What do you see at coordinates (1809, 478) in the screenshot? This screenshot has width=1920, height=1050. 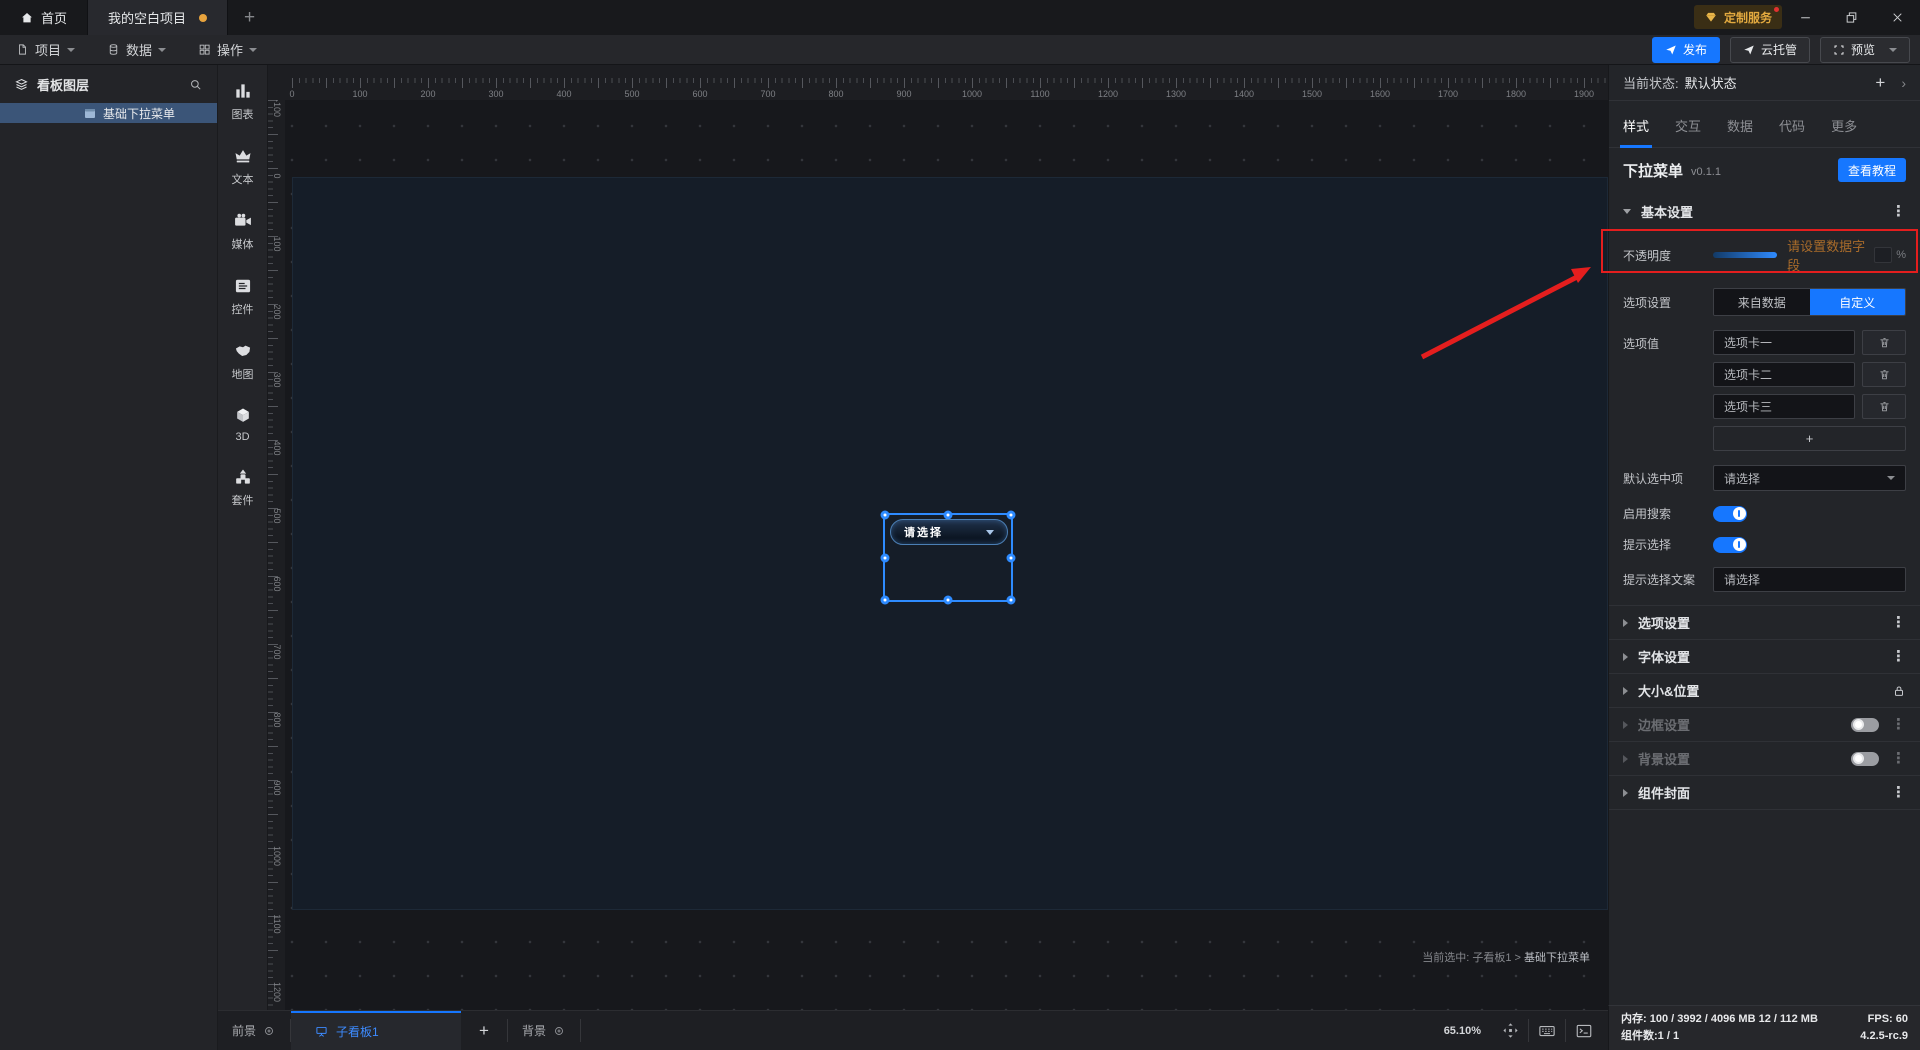 I see `default-selected-select: 请选择` at bounding box center [1809, 478].